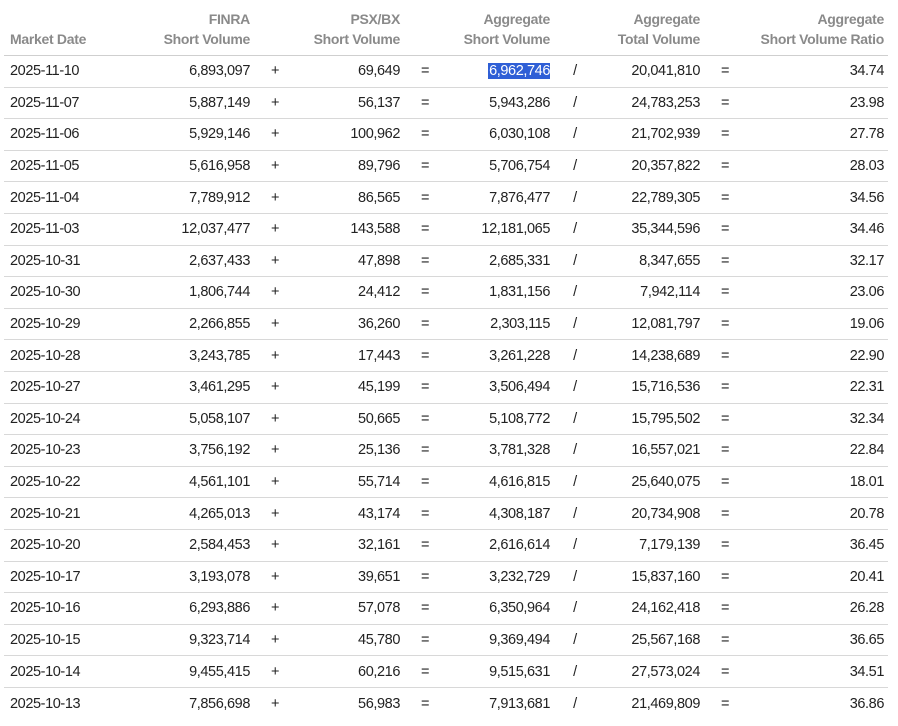 This screenshot has width=898, height=726. I want to click on cell-aggregate-total-volume: 20,357,822, so click(665, 166).